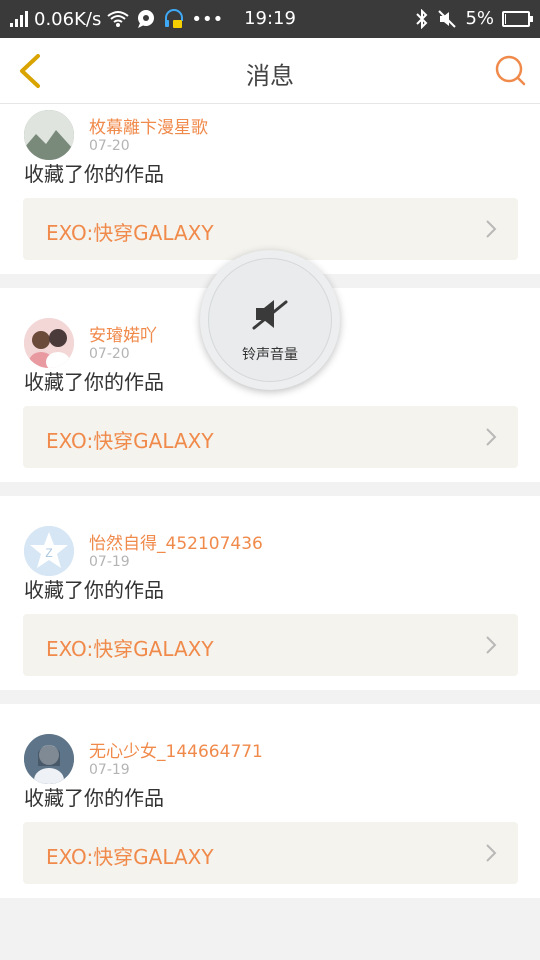  What do you see at coordinates (517, 18) in the screenshot?
I see `battery-icon` at bounding box center [517, 18].